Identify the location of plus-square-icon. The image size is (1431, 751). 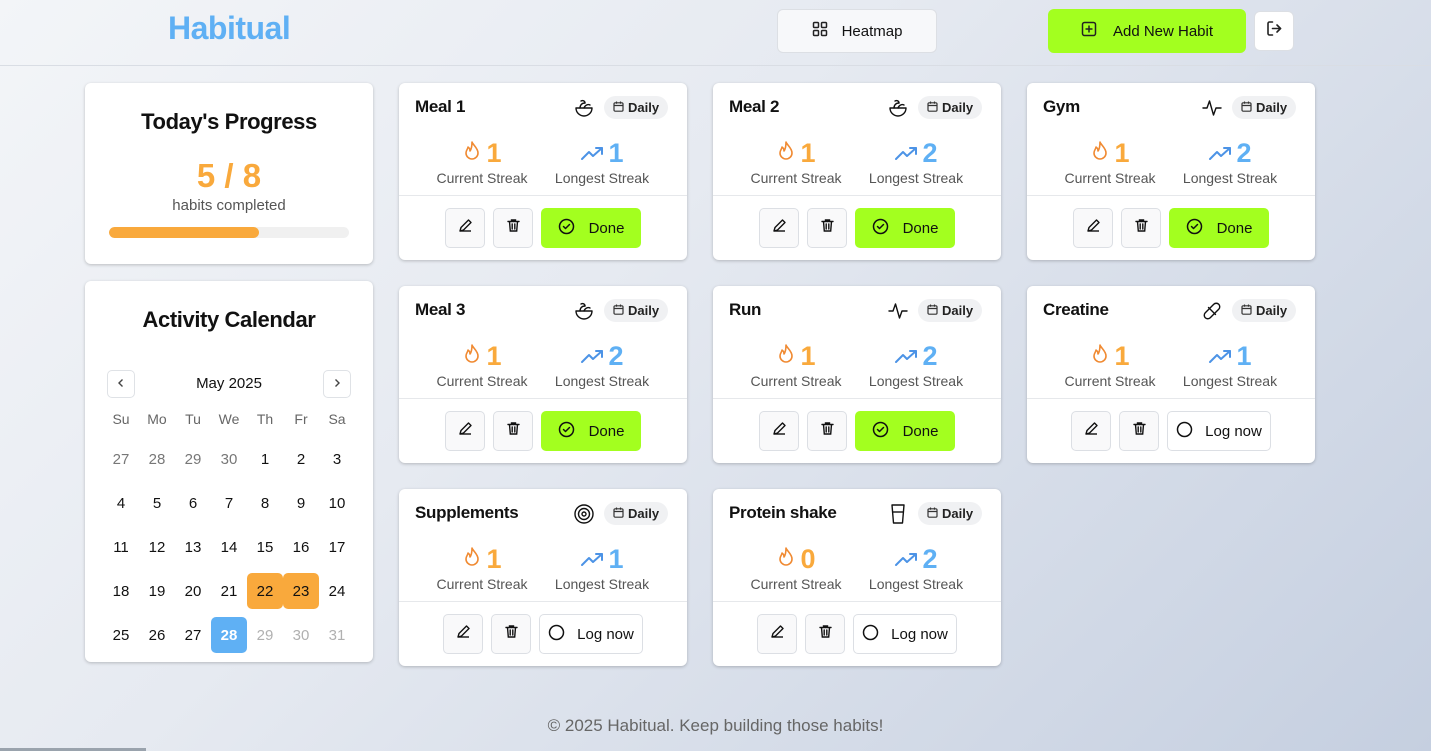
(1089, 31).